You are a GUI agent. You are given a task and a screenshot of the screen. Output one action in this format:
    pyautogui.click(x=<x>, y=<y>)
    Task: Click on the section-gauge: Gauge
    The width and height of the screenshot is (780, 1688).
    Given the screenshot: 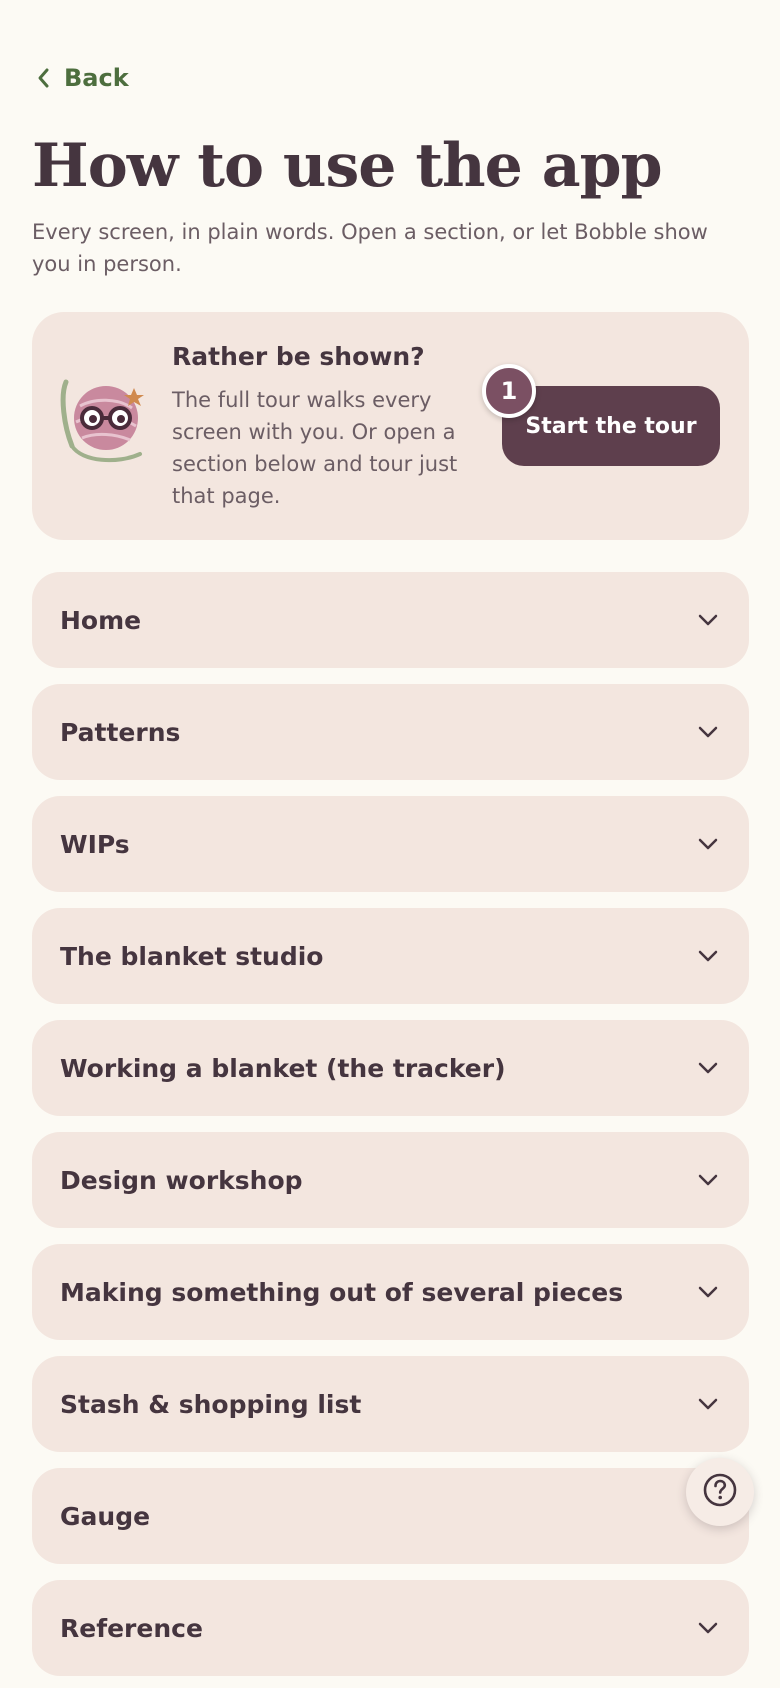 What is the action you would take?
    pyautogui.click(x=390, y=1516)
    